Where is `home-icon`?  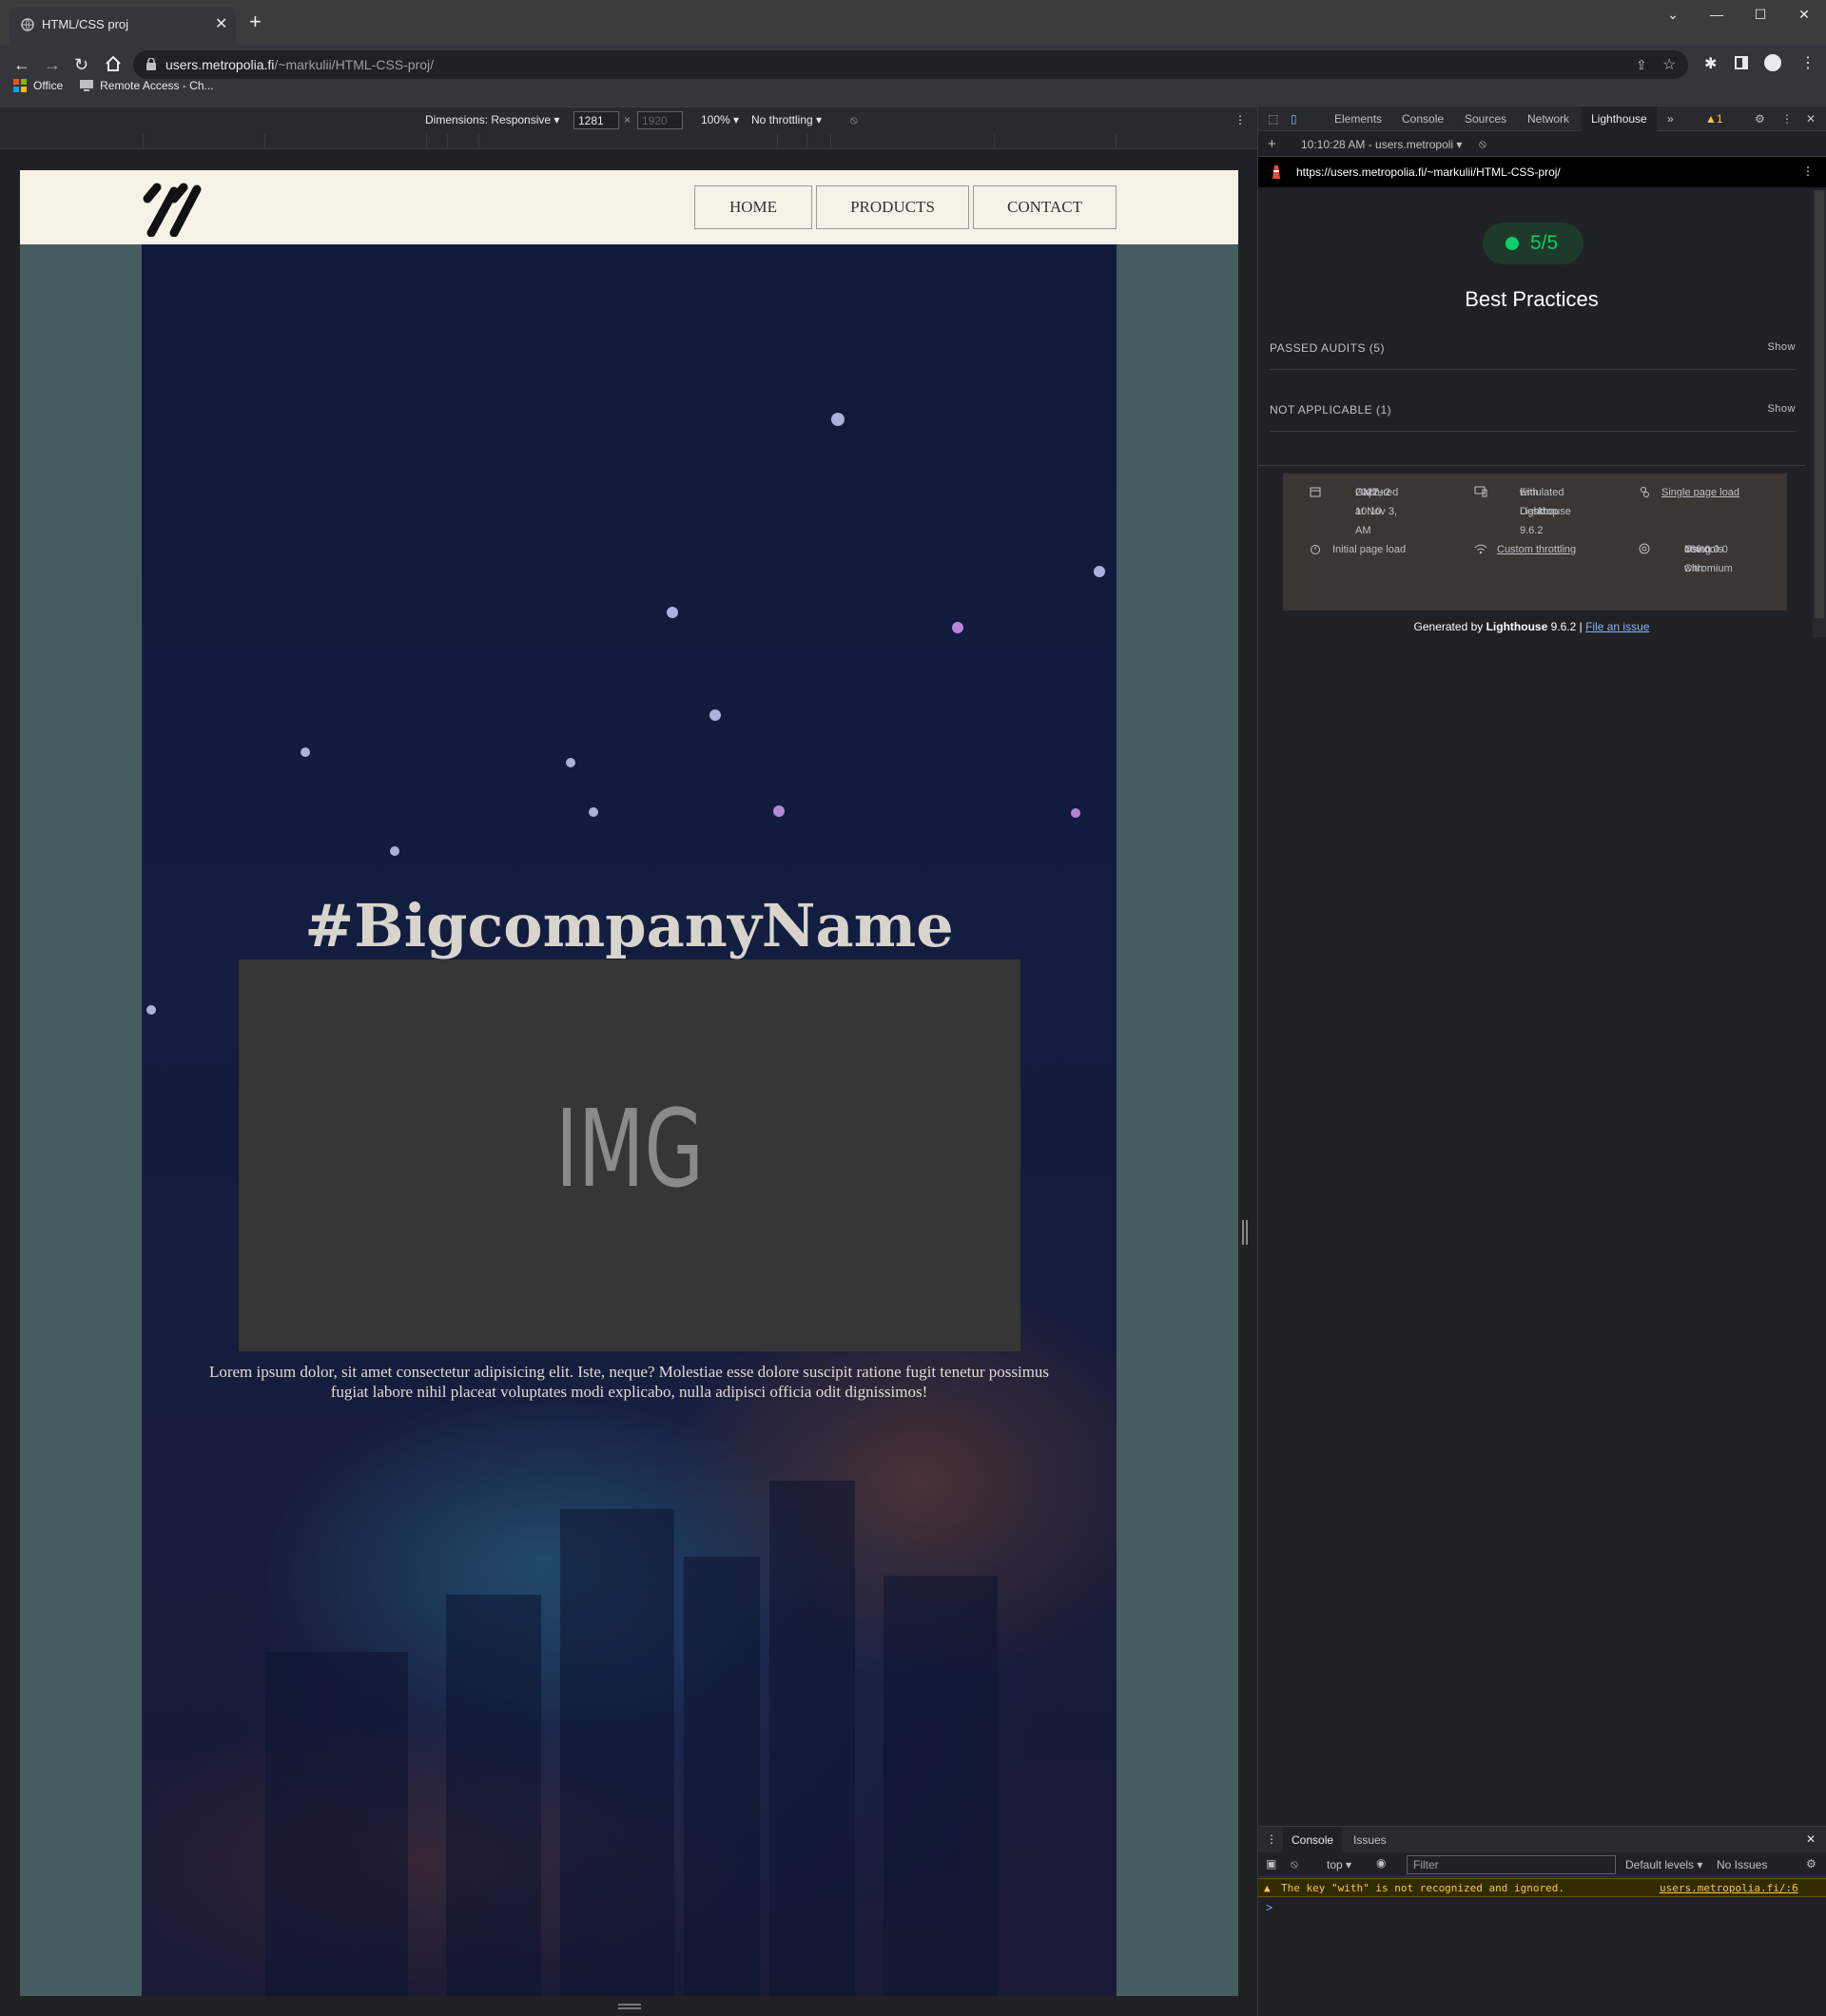 home-icon is located at coordinates (114, 64).